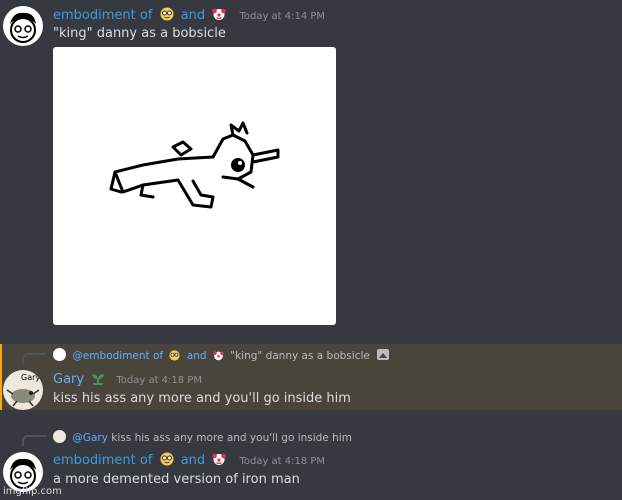 The width and height of the screenshot is (622, 500). I want to click on image-icon, so click(383, 354).